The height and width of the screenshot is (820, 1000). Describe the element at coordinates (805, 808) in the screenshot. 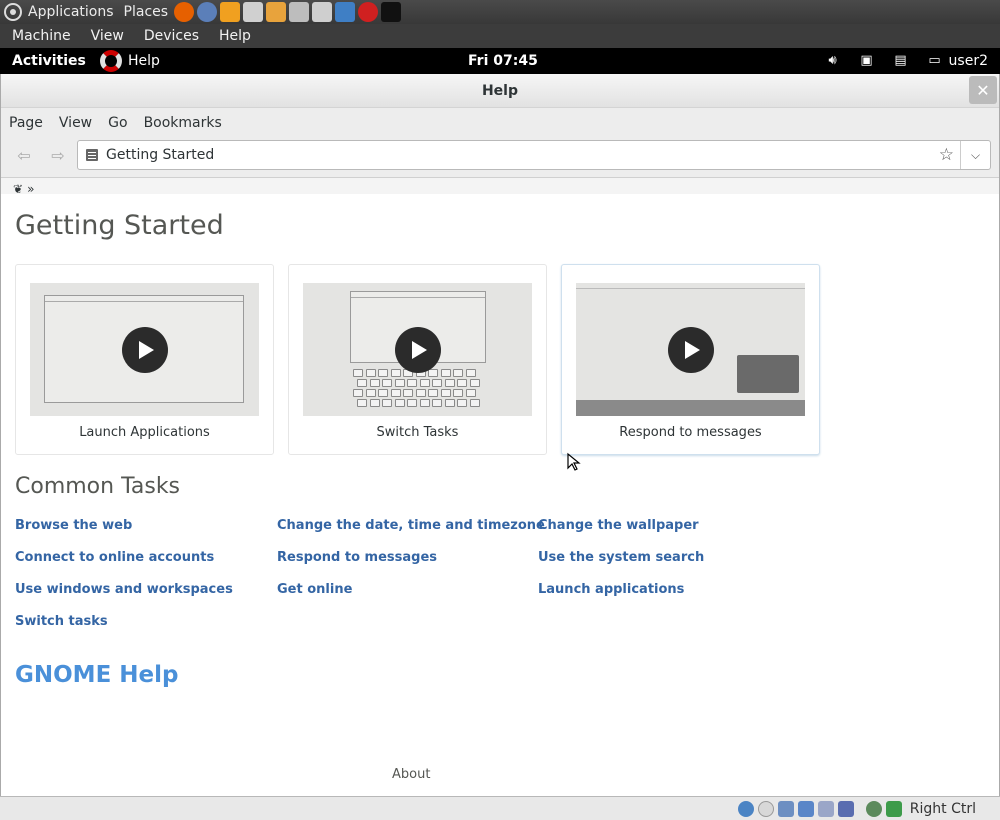

I see `shared-folders-icon` at that location.